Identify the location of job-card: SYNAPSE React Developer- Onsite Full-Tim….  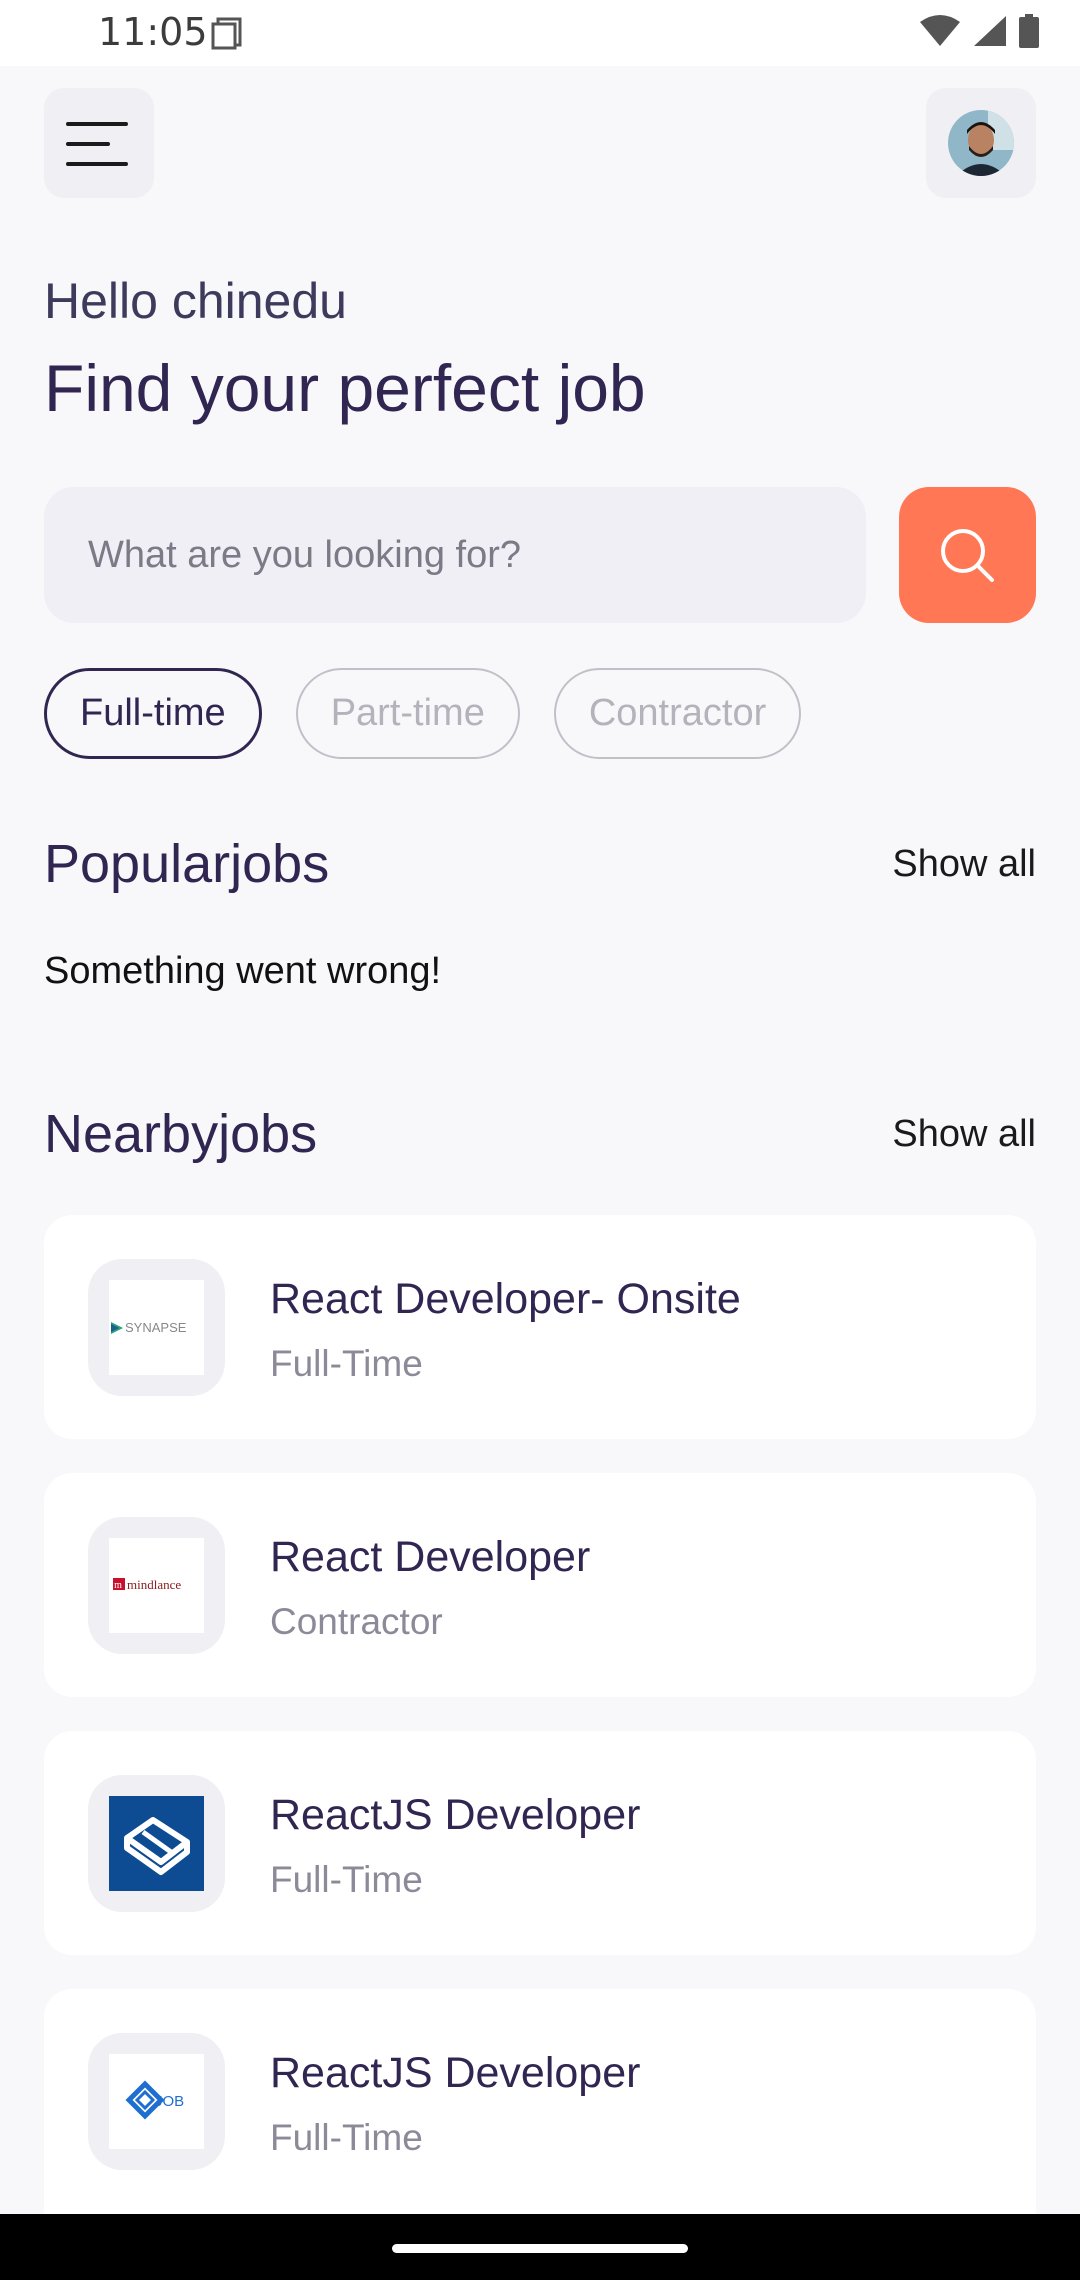
(540, 1327).